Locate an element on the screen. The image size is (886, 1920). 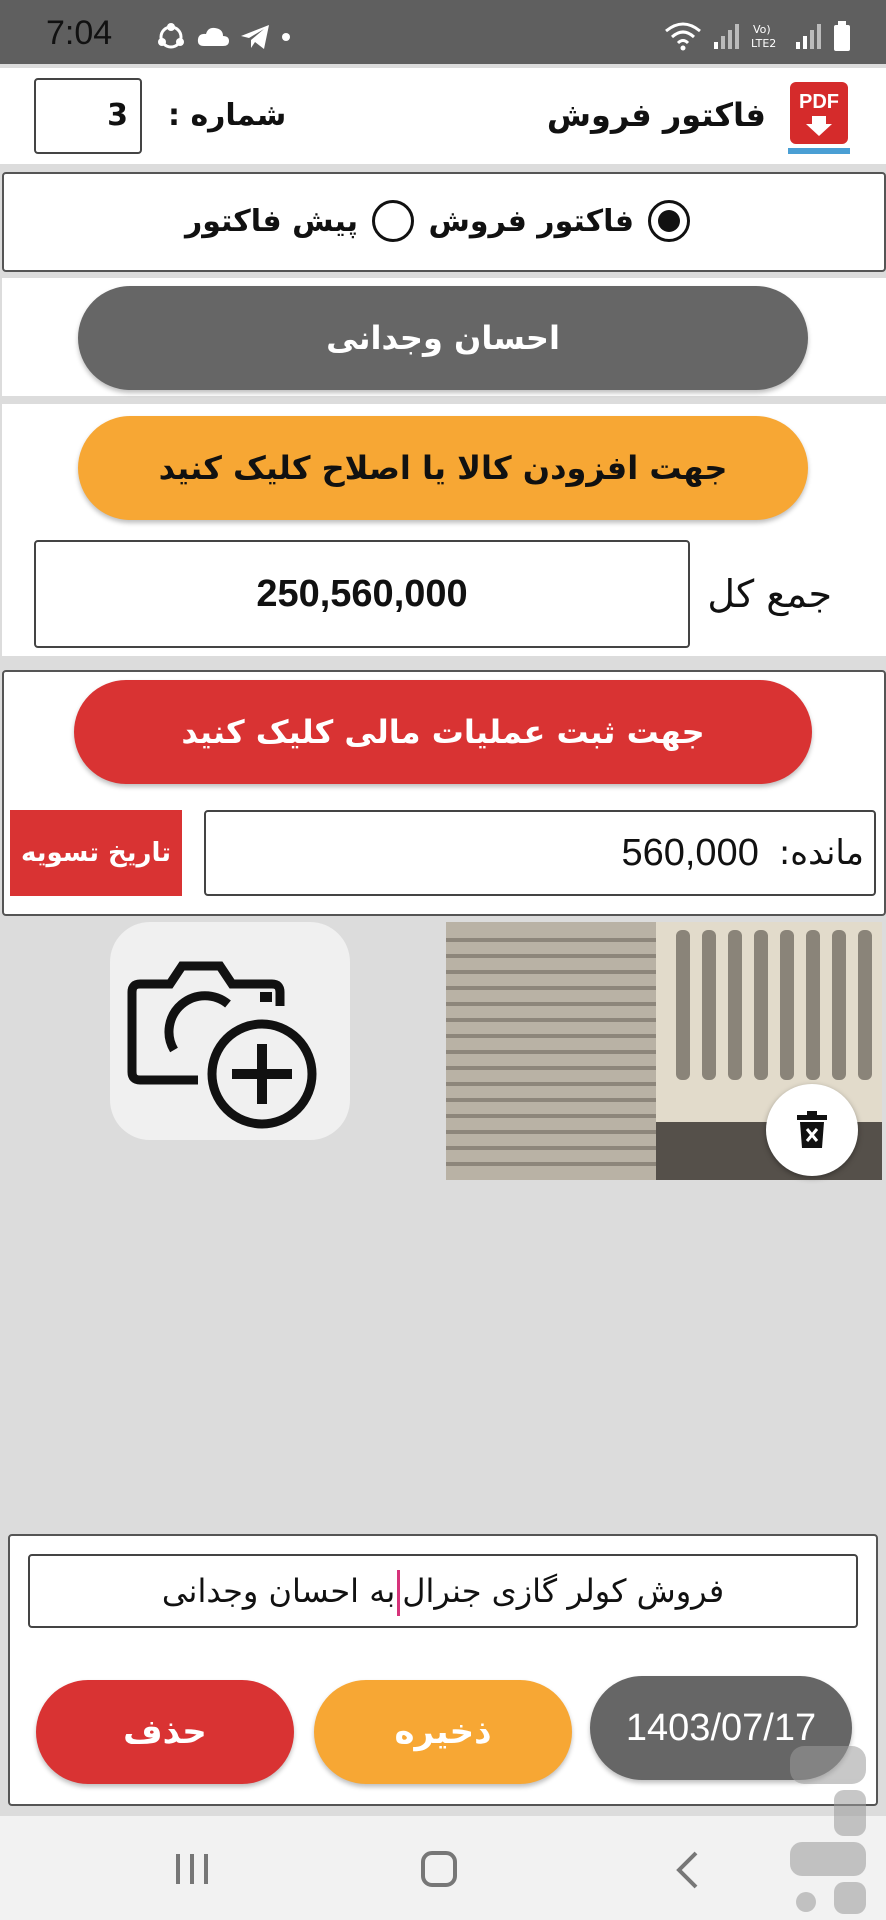
back-icon is located at coordinates (687, 1870).